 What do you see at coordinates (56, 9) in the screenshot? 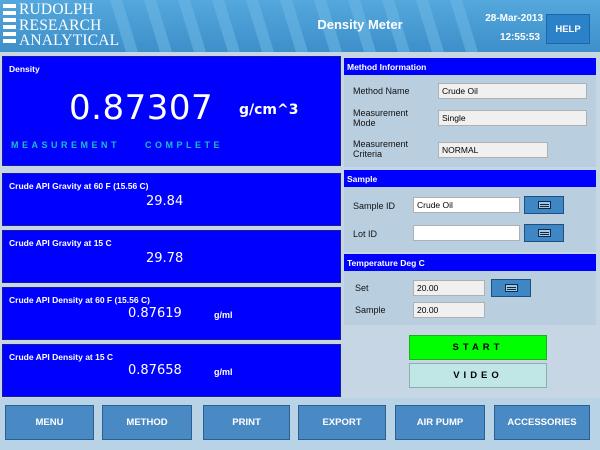
I see `logo-line-1: RUDOLPH` at bounding box center [56, 9].